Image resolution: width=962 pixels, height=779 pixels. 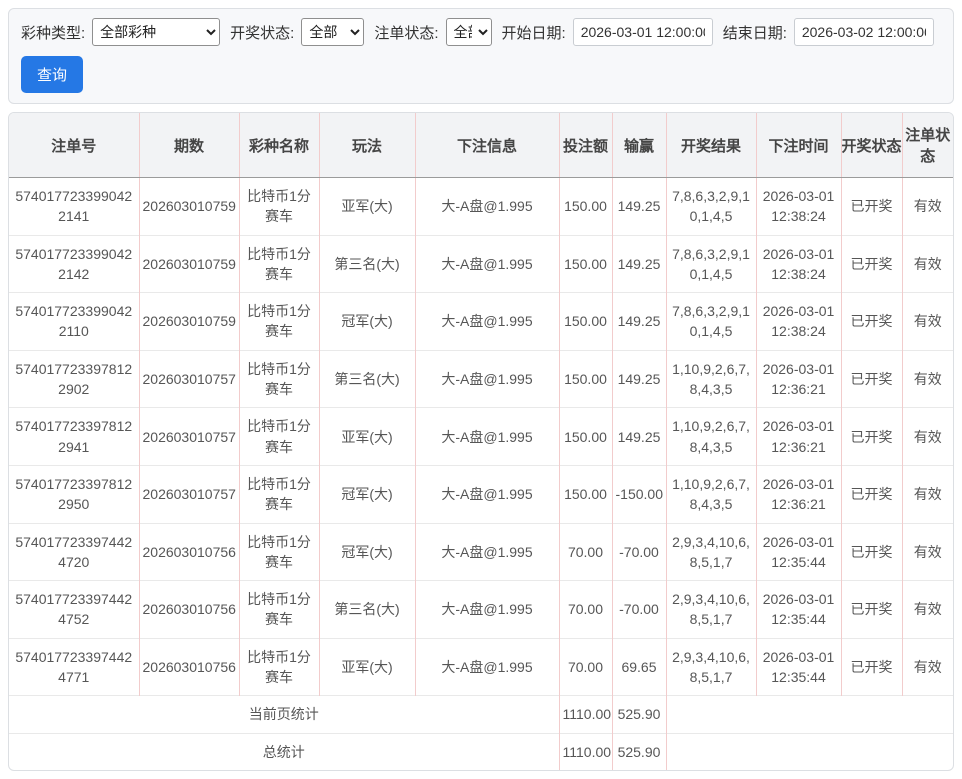 What do you see at coordinates (585, 714) in the screenshot?
I see `summary-bet-total-current-page: 1110.00` at bounding box center [585, 714].